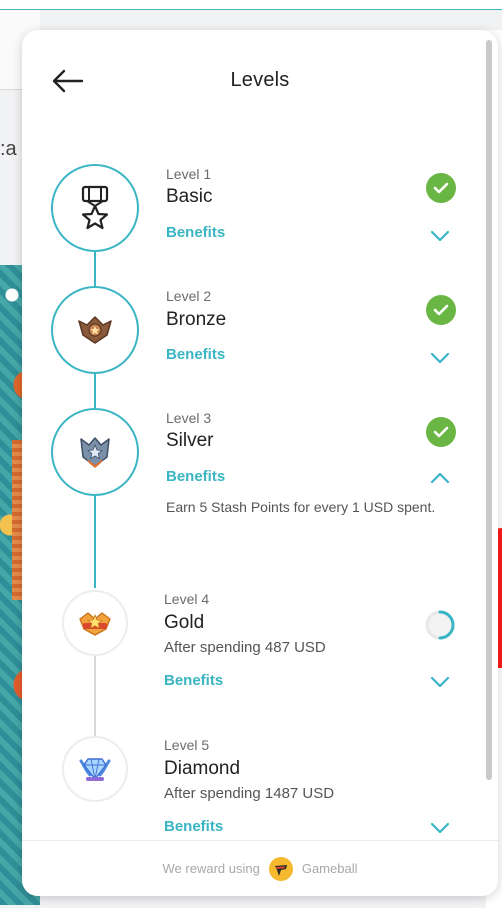 The height and width of the screenshot is (908, 502). I want to click on page-title: Levels, so click(260, 80).